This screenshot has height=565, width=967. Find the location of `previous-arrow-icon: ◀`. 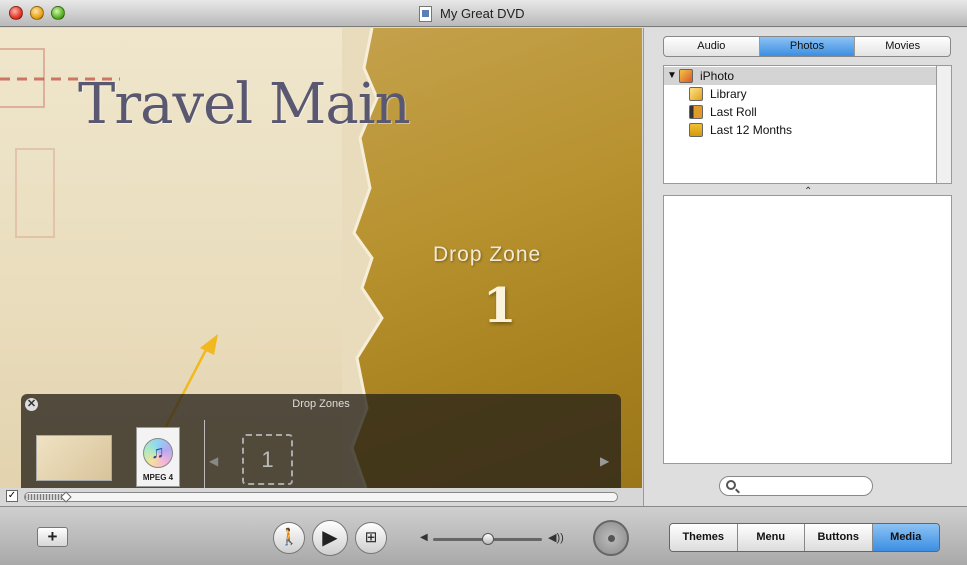

previous-arrow-icon: ◀ is located at coordinates (213, 461).